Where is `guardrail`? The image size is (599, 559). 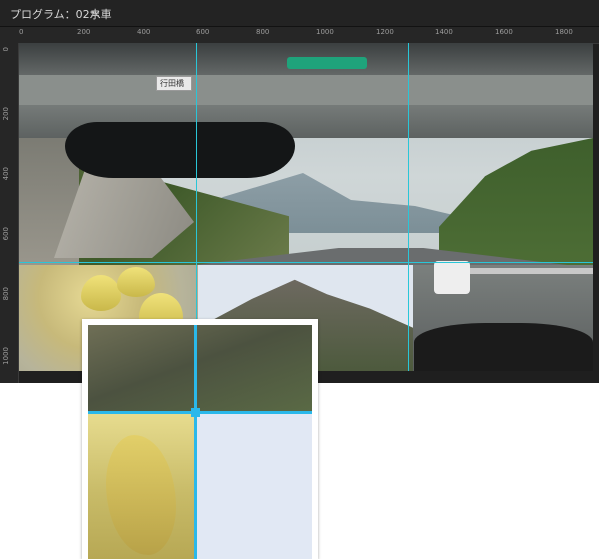
guardrail is located at coordinates (531, 271).